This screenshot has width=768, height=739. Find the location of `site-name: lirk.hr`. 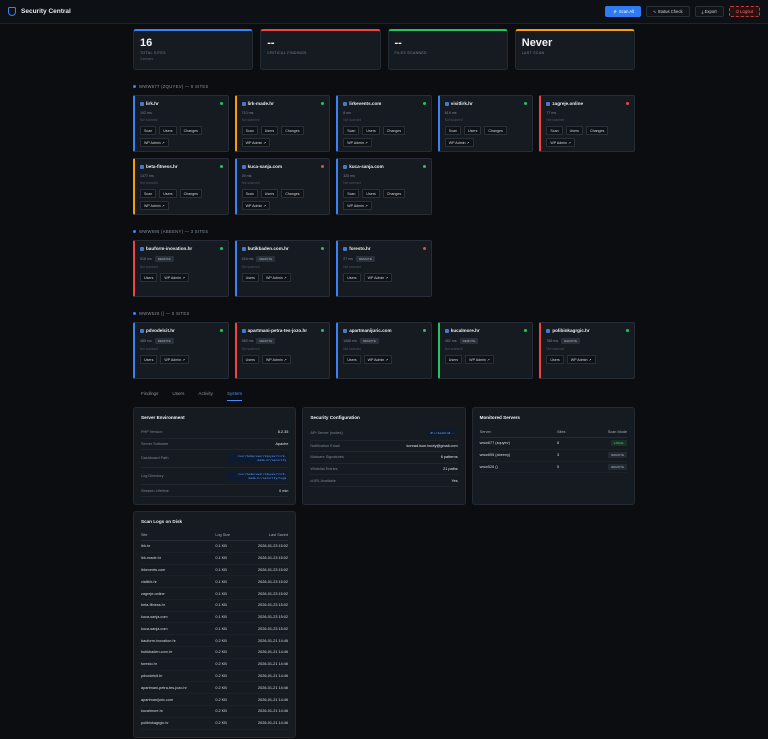

site-name: lirk.hr is located at coordinates (181, 103).